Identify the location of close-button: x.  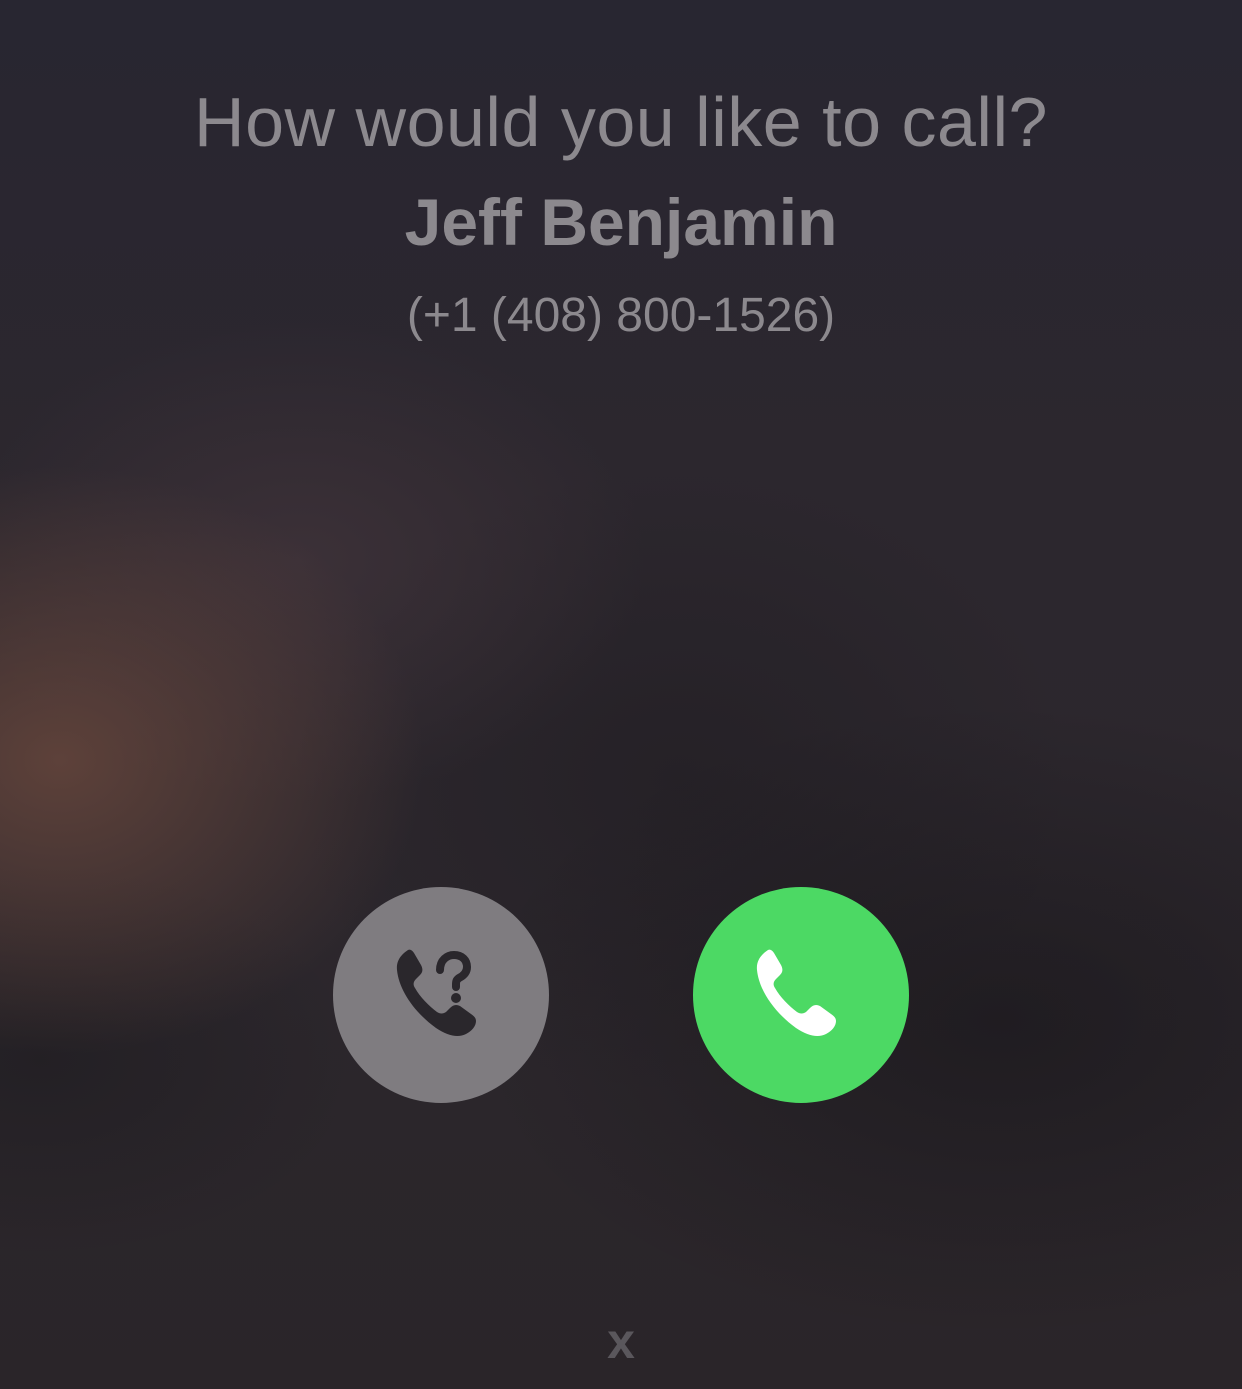
(621, 1341).